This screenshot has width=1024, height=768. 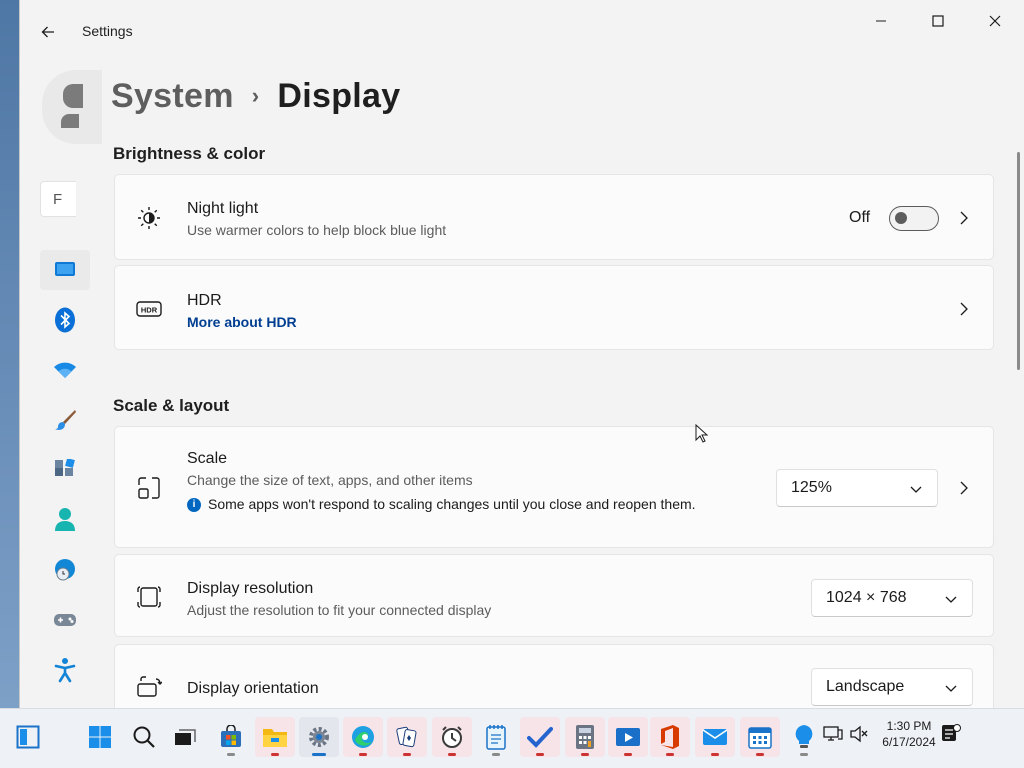 What do you see at coordinates (144, 737) in the screenshot?
I see `search-button` at bounding box center [144, 737].